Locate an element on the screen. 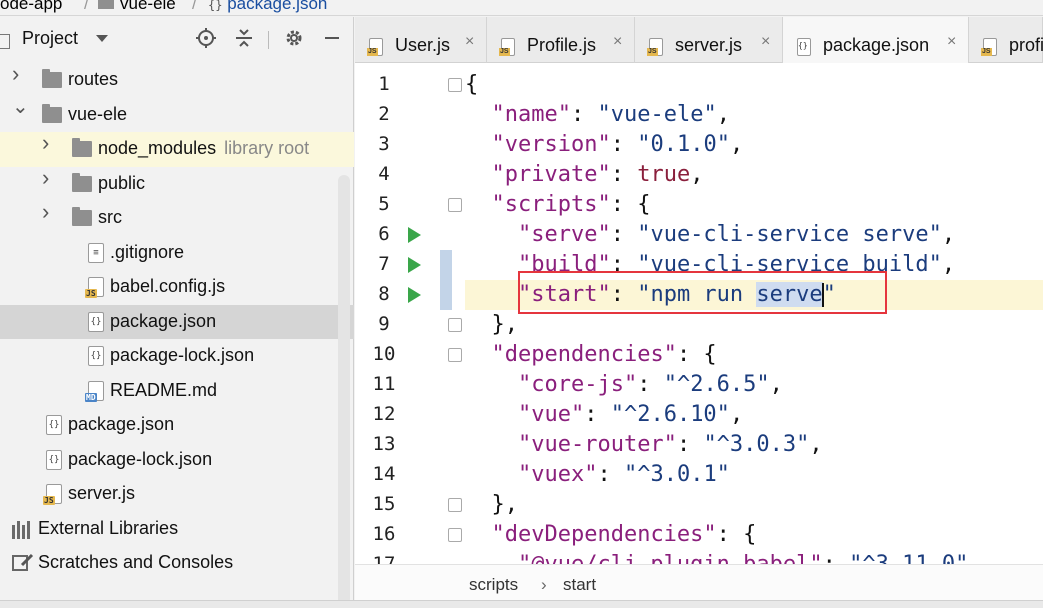 This screenshot has width=1043, height=608. tree-item-label: Scratches and Consoles is located at coordinates (136, 562).